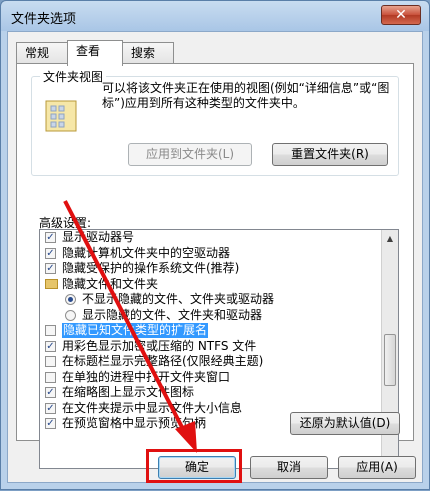 This screenshot has height=491, width=430. I want to click on tab-view: 查看, so click(95, 53).